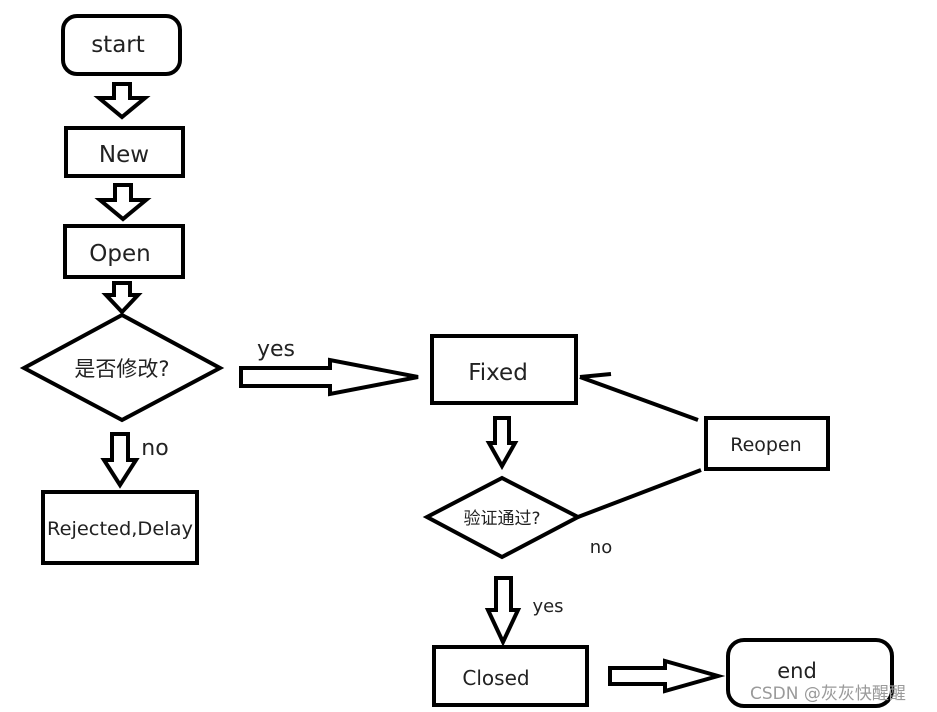 The image size is (937, 712). What do you see at coordinates (503, 611) in the screenshot?
I see `arrow-verify-closed` at bounding box center [503, 611].